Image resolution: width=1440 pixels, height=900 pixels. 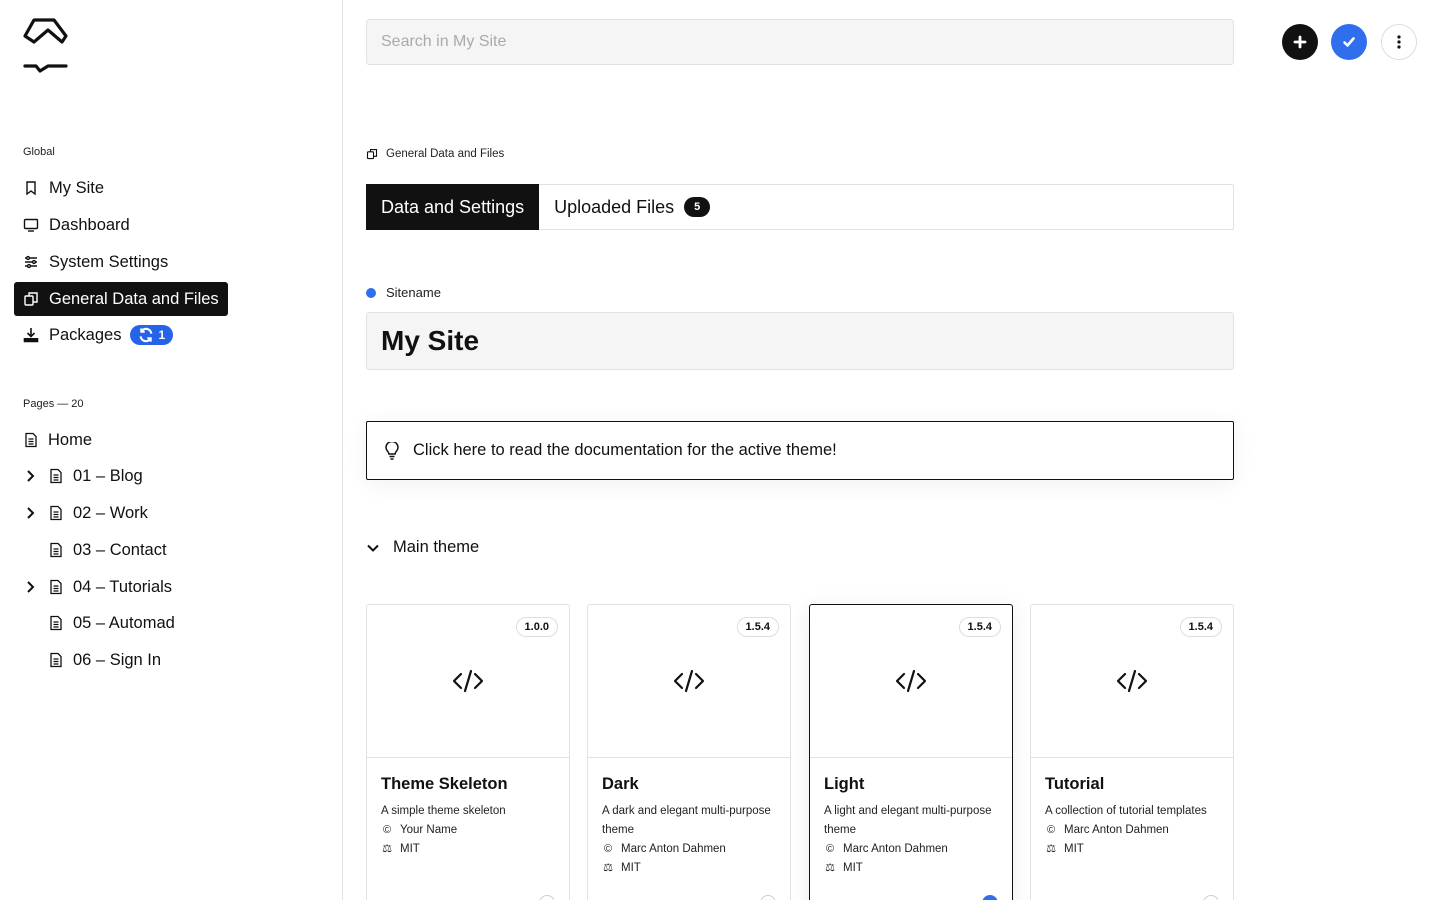 What do you see at coordinates (85, 334) in the screenshot?
I see `sidebar-item-label: Packages` at bounding box center [85, 334].